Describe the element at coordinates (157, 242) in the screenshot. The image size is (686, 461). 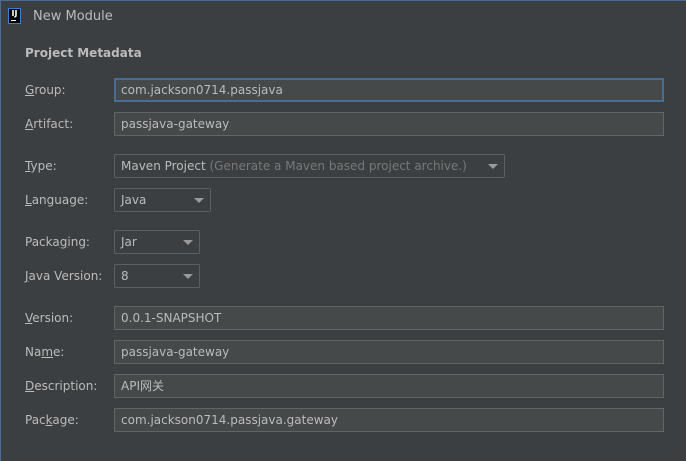
I see `packaging-dropdown: Jar` at that location.